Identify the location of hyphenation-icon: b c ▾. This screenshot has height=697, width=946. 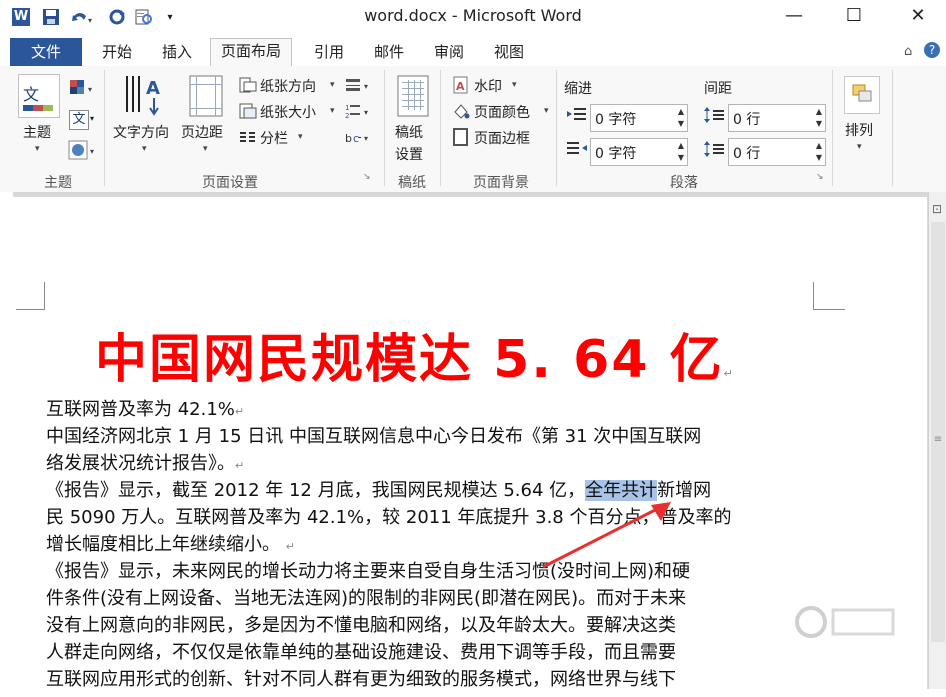
(359, 137).